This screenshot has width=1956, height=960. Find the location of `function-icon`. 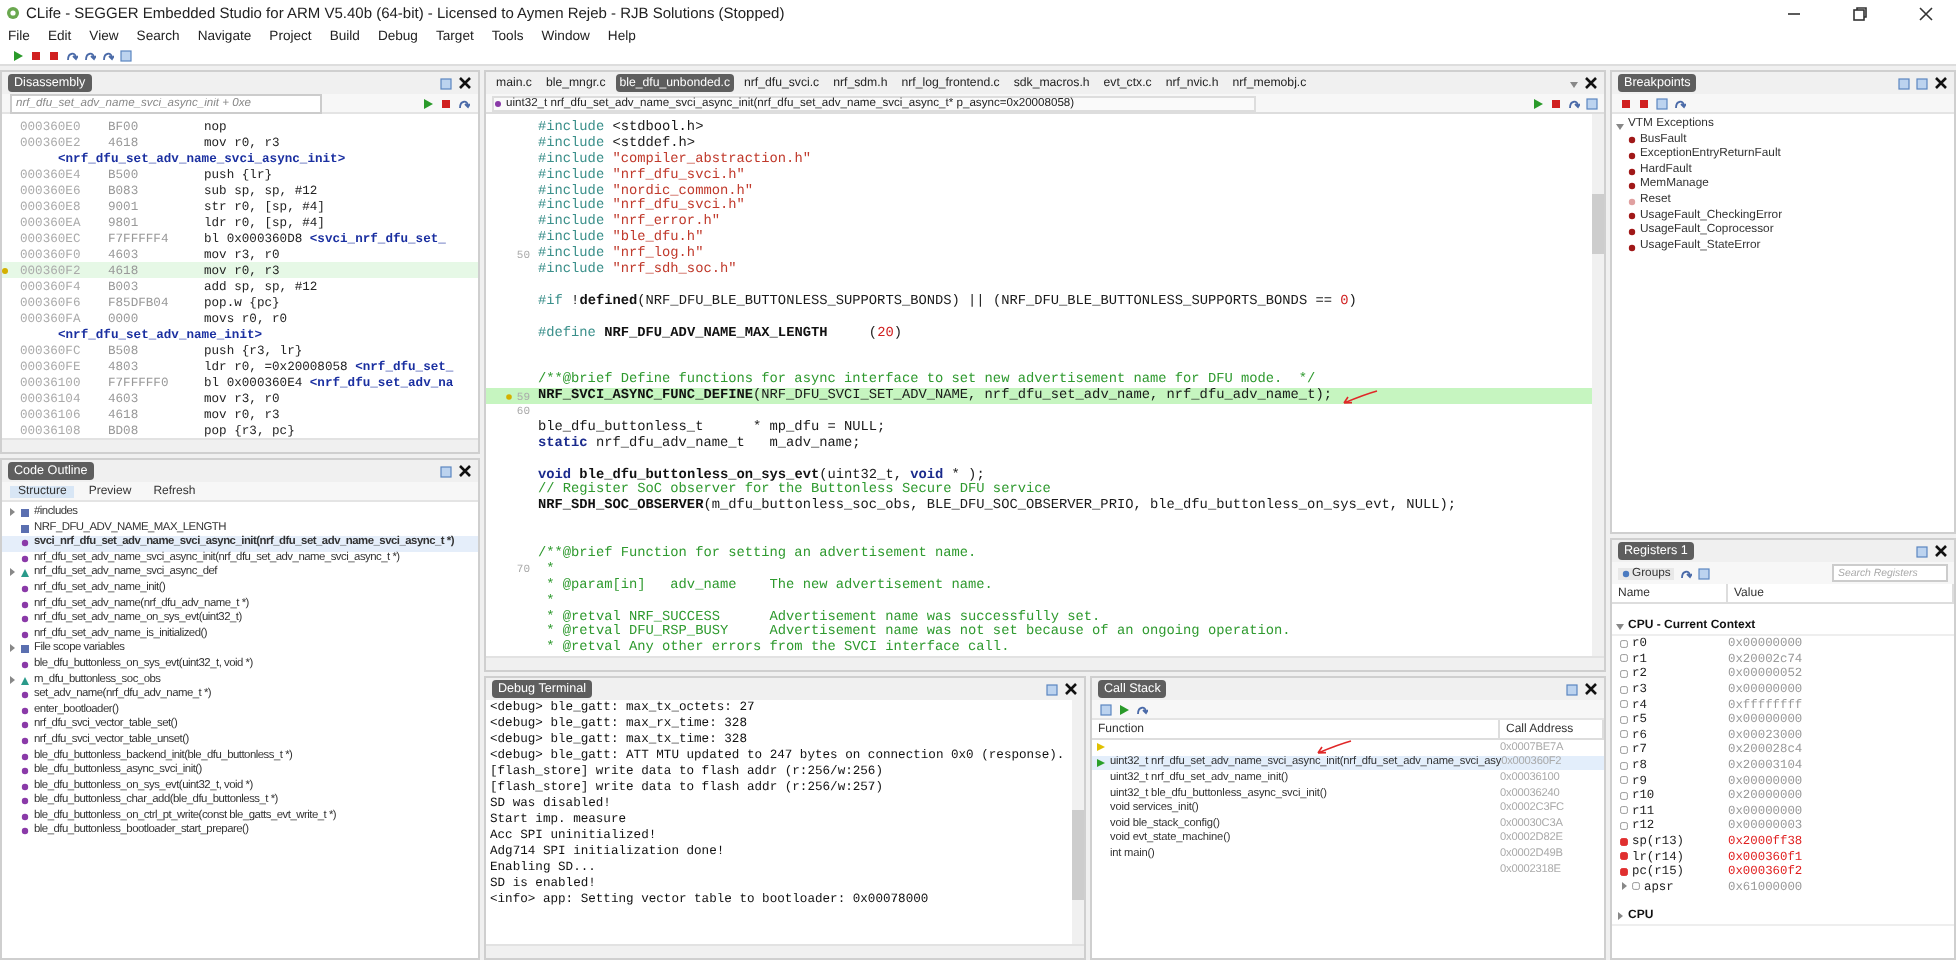

function-icon is located at coordinates (498, 103).